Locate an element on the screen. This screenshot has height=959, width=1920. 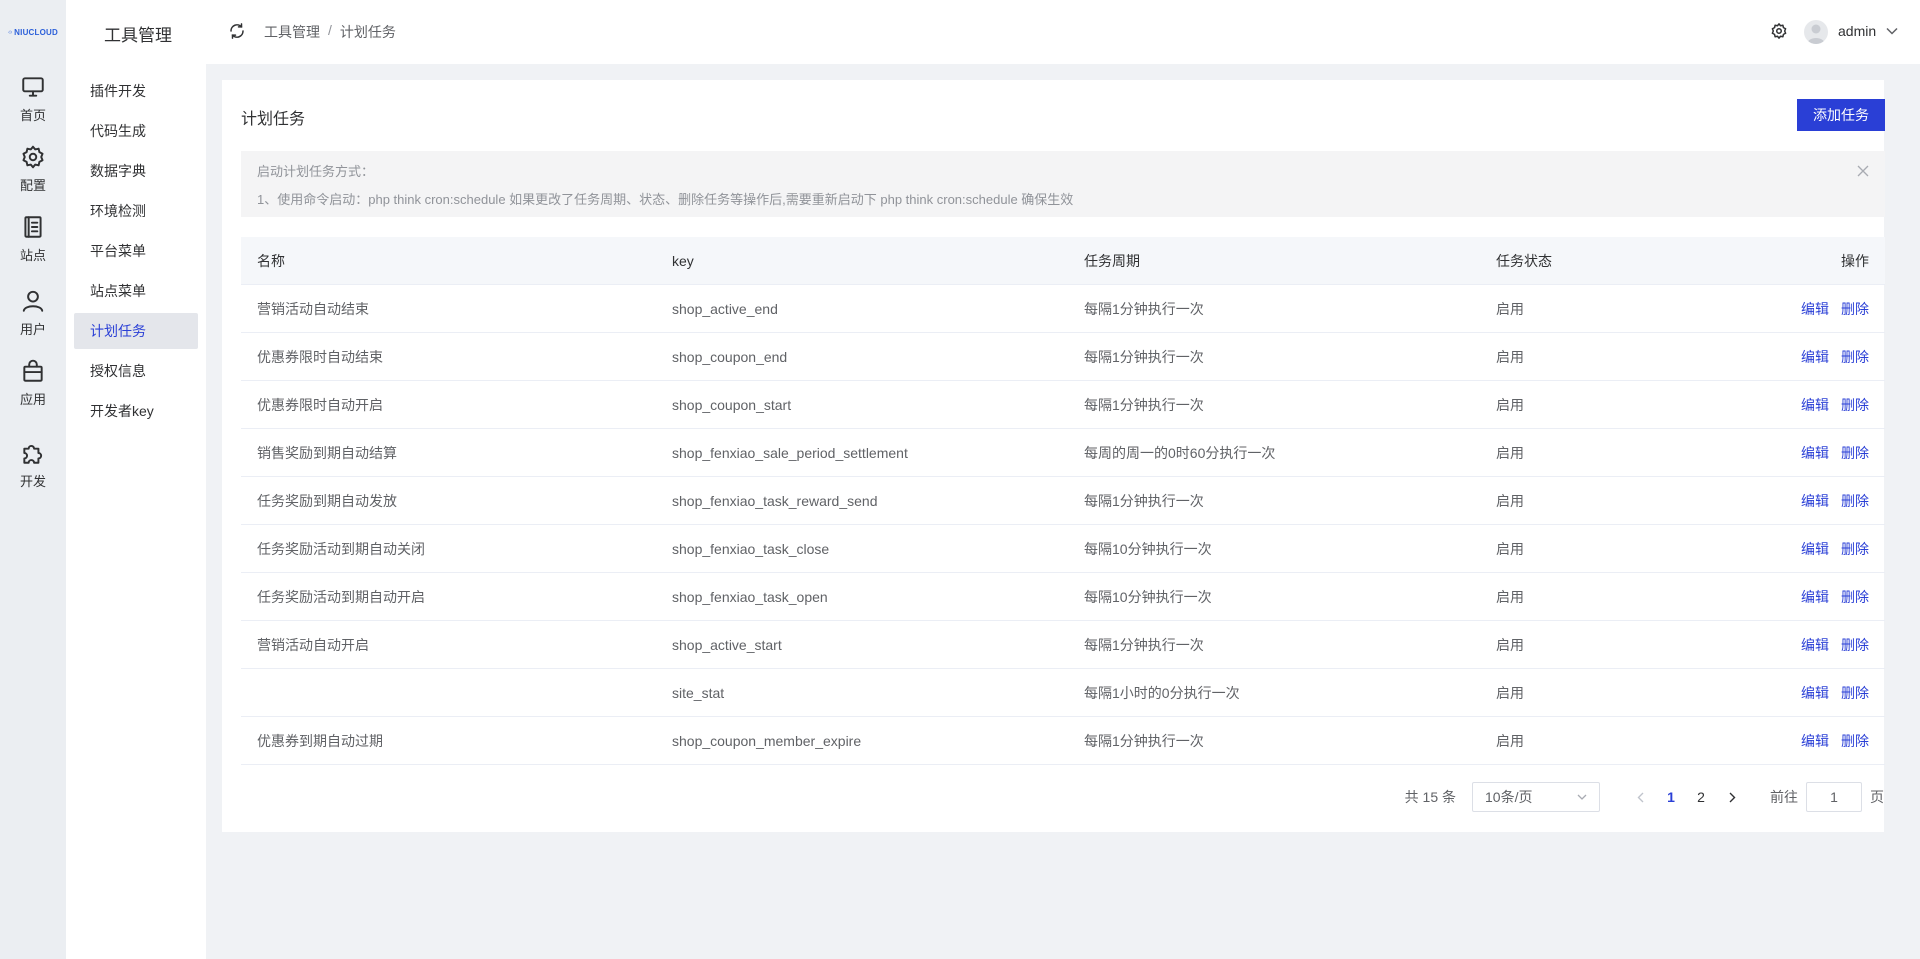
submenu-item-license: 授权信息 is located at coordinates (136, 371).